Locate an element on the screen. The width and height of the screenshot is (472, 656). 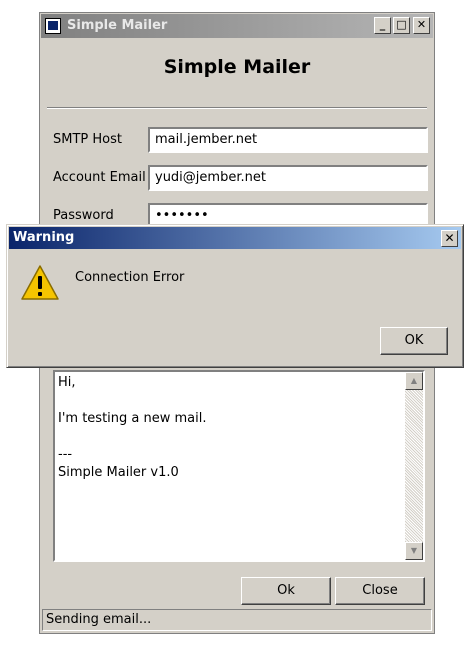
main-window-title: Simple Mailer is located at coordinates (117, 25).